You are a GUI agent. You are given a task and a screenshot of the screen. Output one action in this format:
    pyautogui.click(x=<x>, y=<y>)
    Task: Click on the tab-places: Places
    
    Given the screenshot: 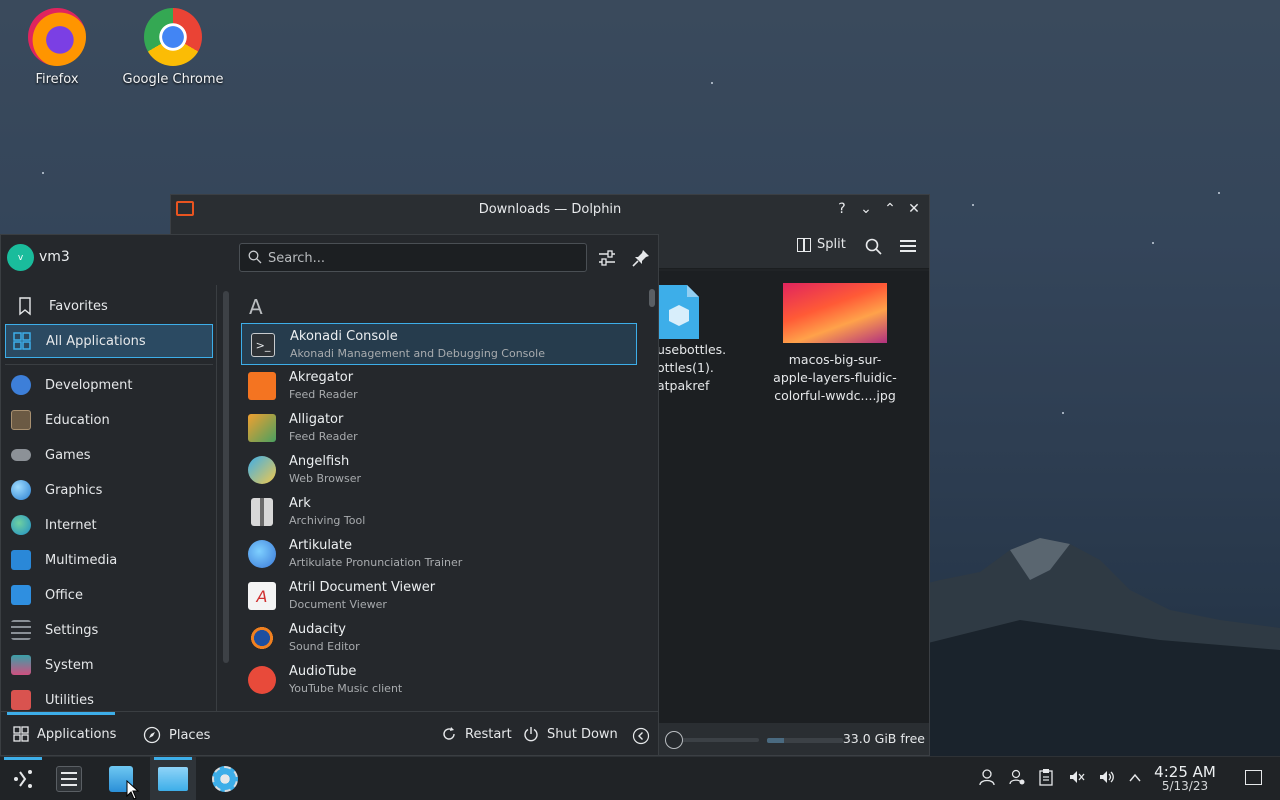 What is the action you would take?
    pyautogui.click(x=176, y=735)
    